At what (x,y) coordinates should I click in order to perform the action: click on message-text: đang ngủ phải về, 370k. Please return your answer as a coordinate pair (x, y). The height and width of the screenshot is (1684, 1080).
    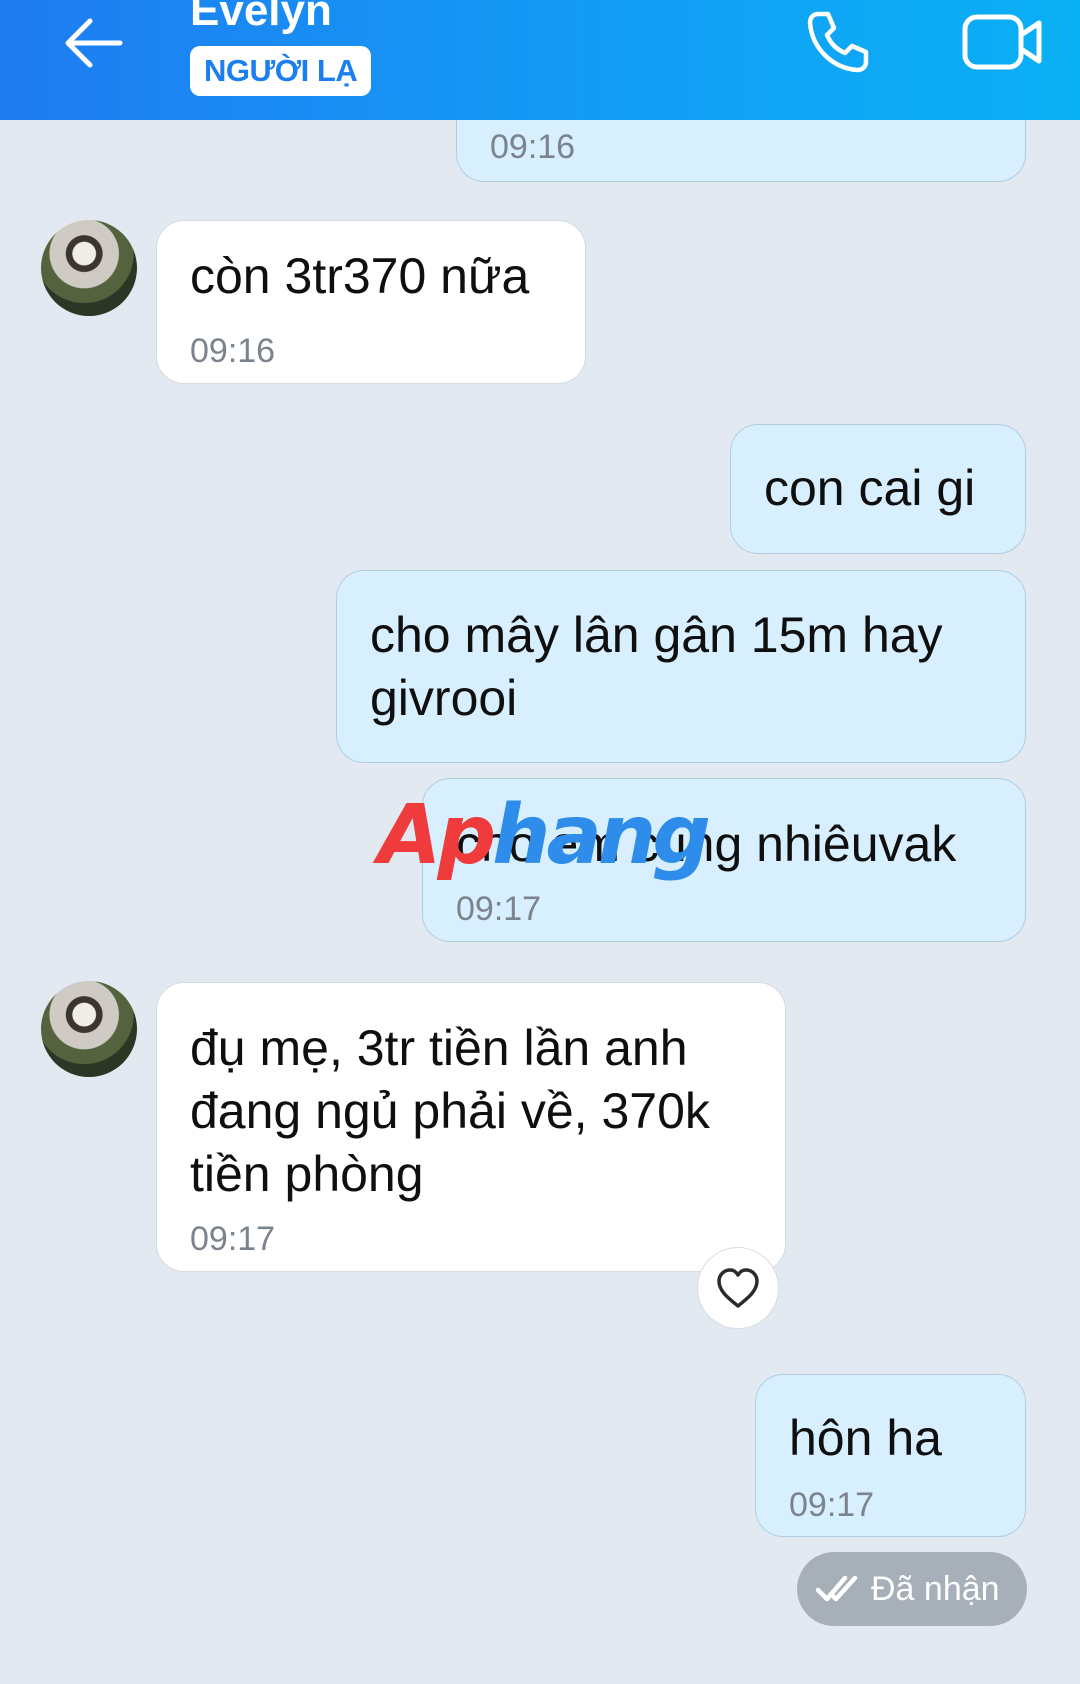
    Looking at the image, I should click on (450, 1111).